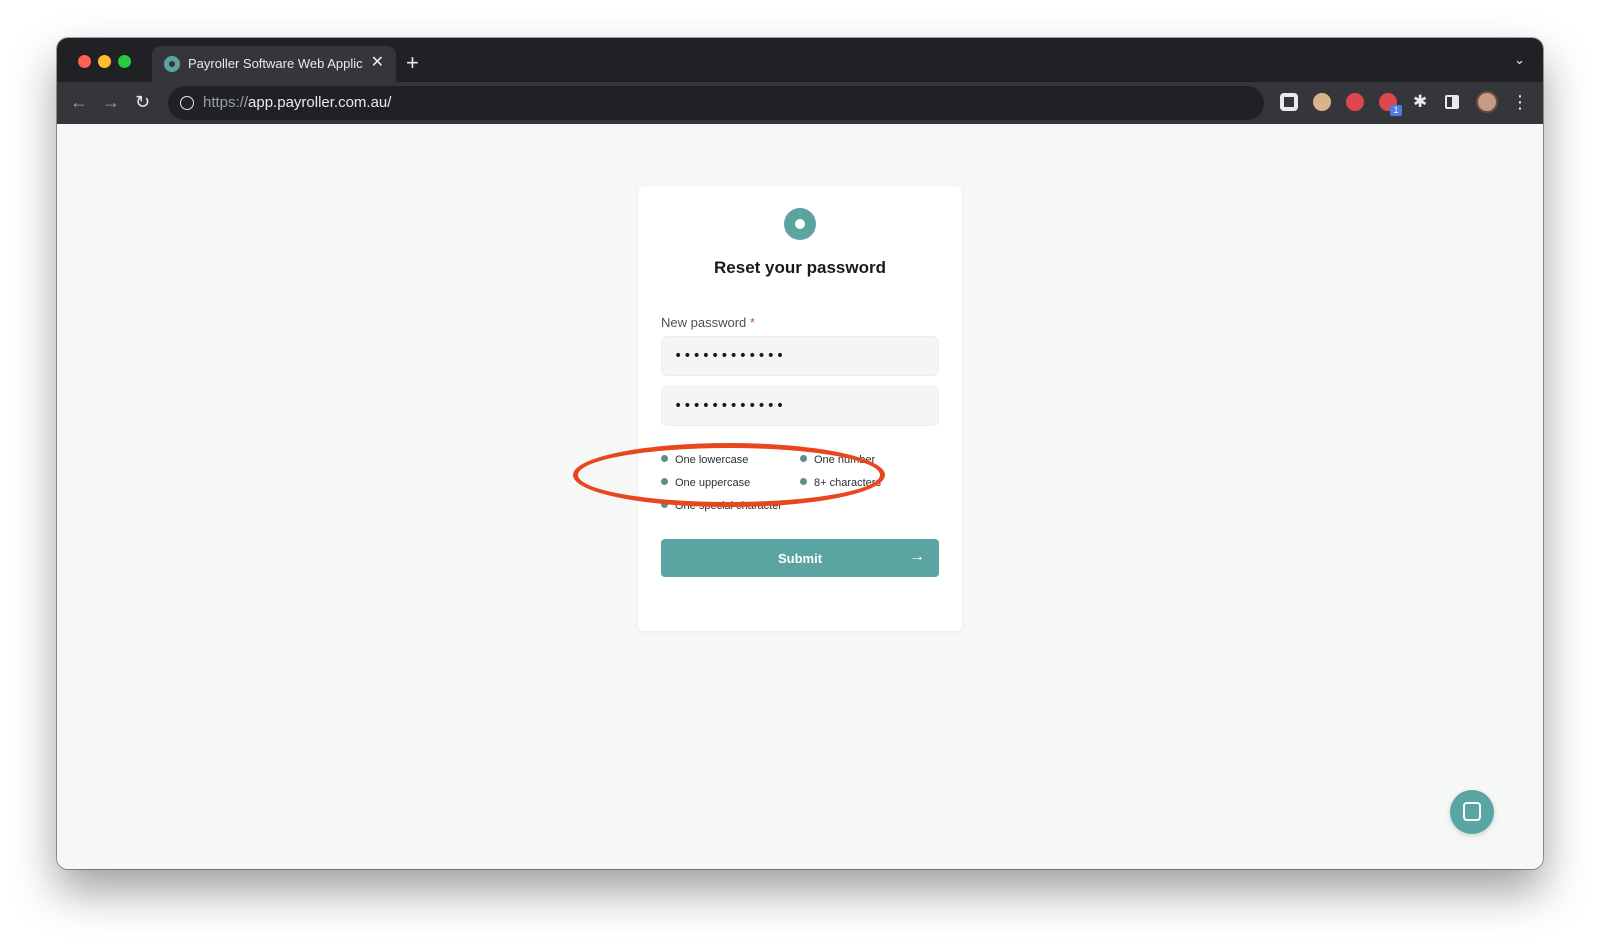 The width and height of the screenshot is (1600, 945). Describe the element at coordinates (1422, 102) in the screenshot. I see `puzzle-extensions-icon: ✱` at that location.